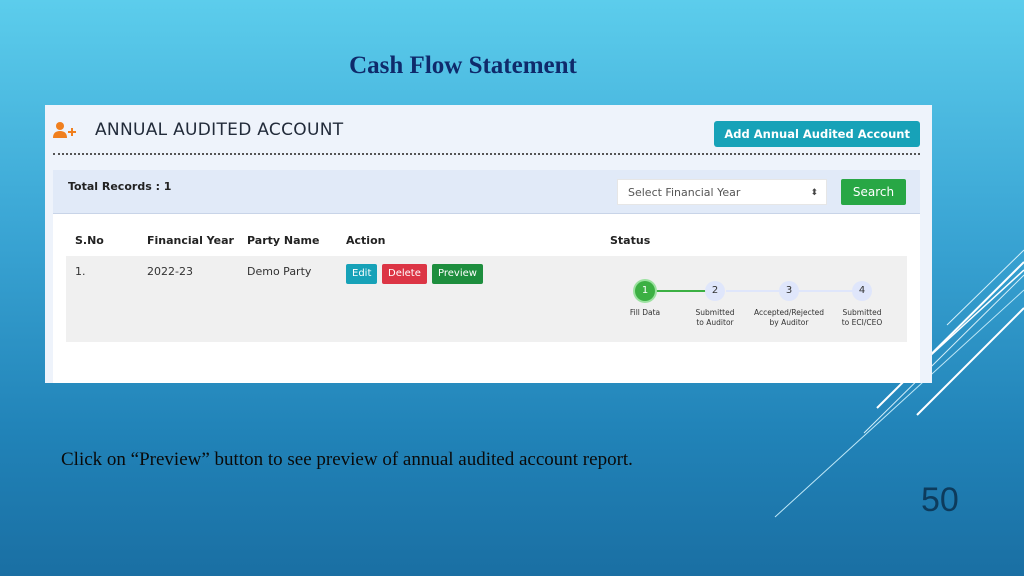 This screenshot has width=1024, height=576. What do you see at coordinates (283, 240) in the screenshot?
I see `column-header-party-name: Party Name` at bounding box center [283, 240].